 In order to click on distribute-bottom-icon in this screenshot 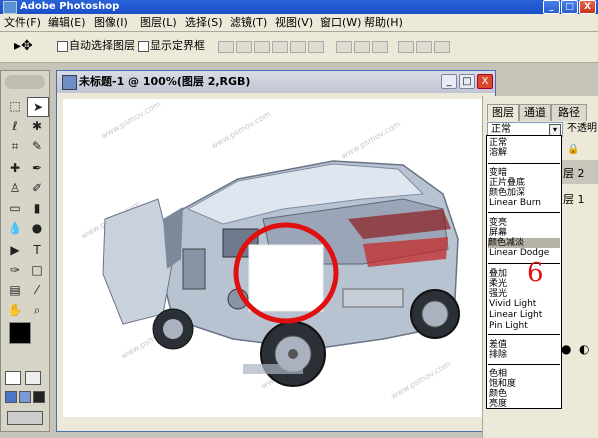, I will do `click(380, 47)`.